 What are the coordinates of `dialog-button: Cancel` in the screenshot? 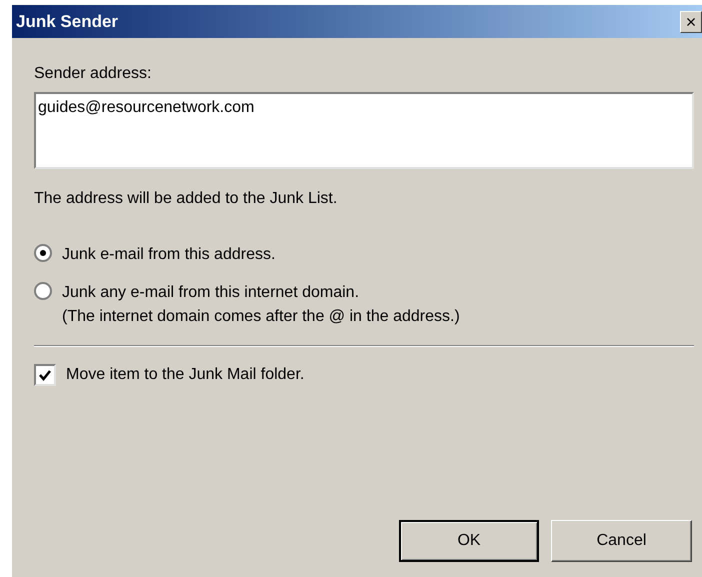 It's located at (621, 541).